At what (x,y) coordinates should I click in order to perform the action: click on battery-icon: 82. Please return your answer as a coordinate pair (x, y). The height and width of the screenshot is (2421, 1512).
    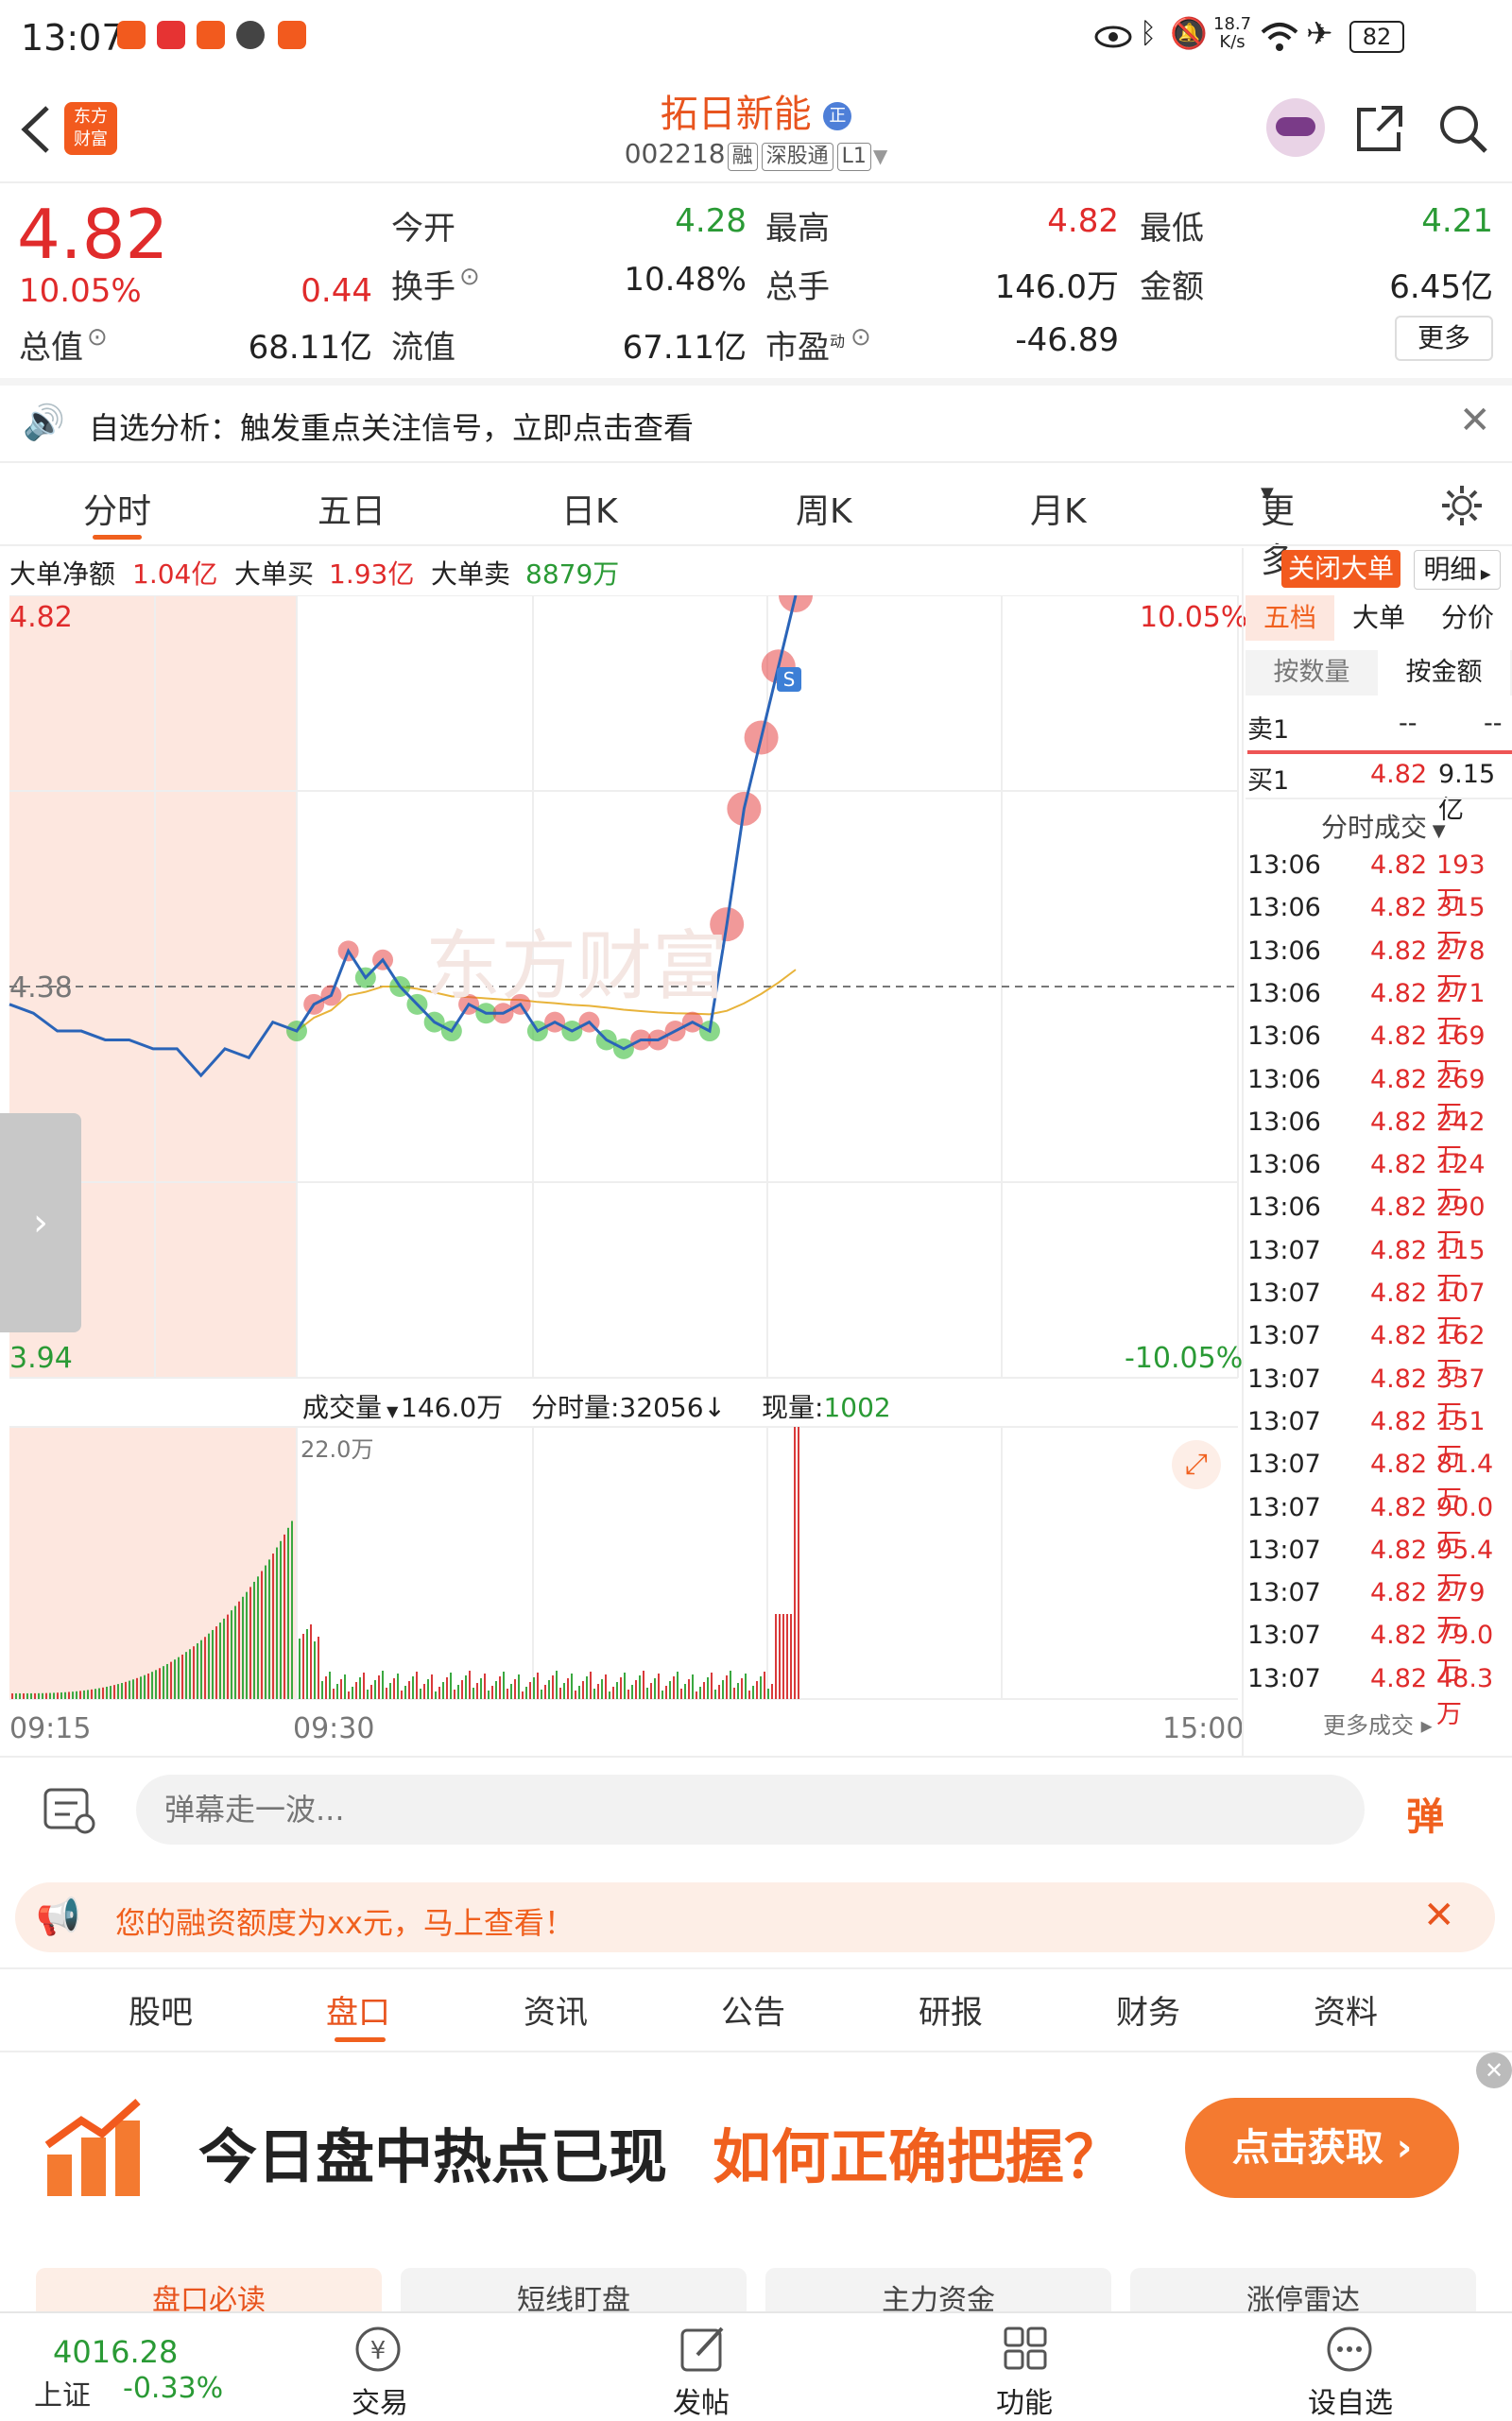
    Looking at the image, I should click on (1376, 37).